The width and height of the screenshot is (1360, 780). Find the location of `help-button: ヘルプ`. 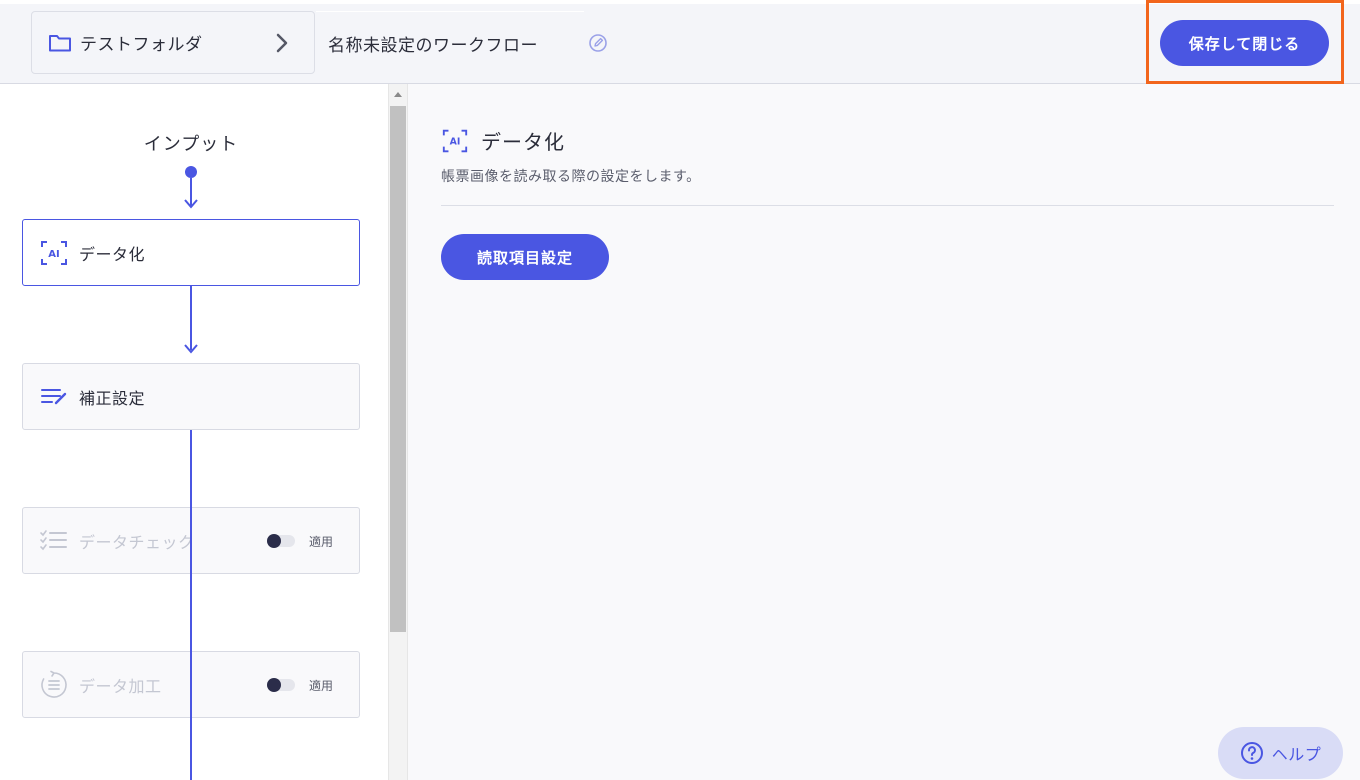

help-button: ヘルプ is located at coordinates (1280, 753).